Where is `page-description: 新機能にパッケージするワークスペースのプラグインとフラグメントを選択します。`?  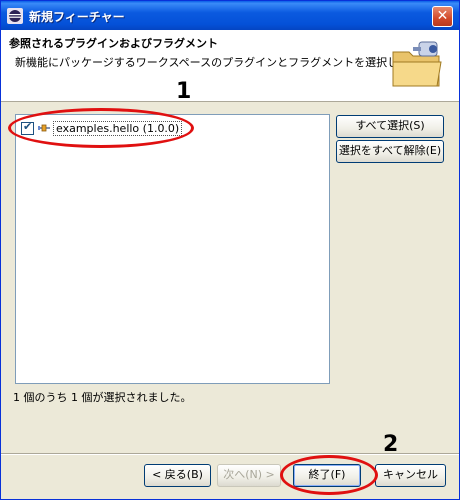 page-description: 新機能にパッケージするワークスペースのプラグインとフラグメントを選択します。 is located at coordinates (223, 62).